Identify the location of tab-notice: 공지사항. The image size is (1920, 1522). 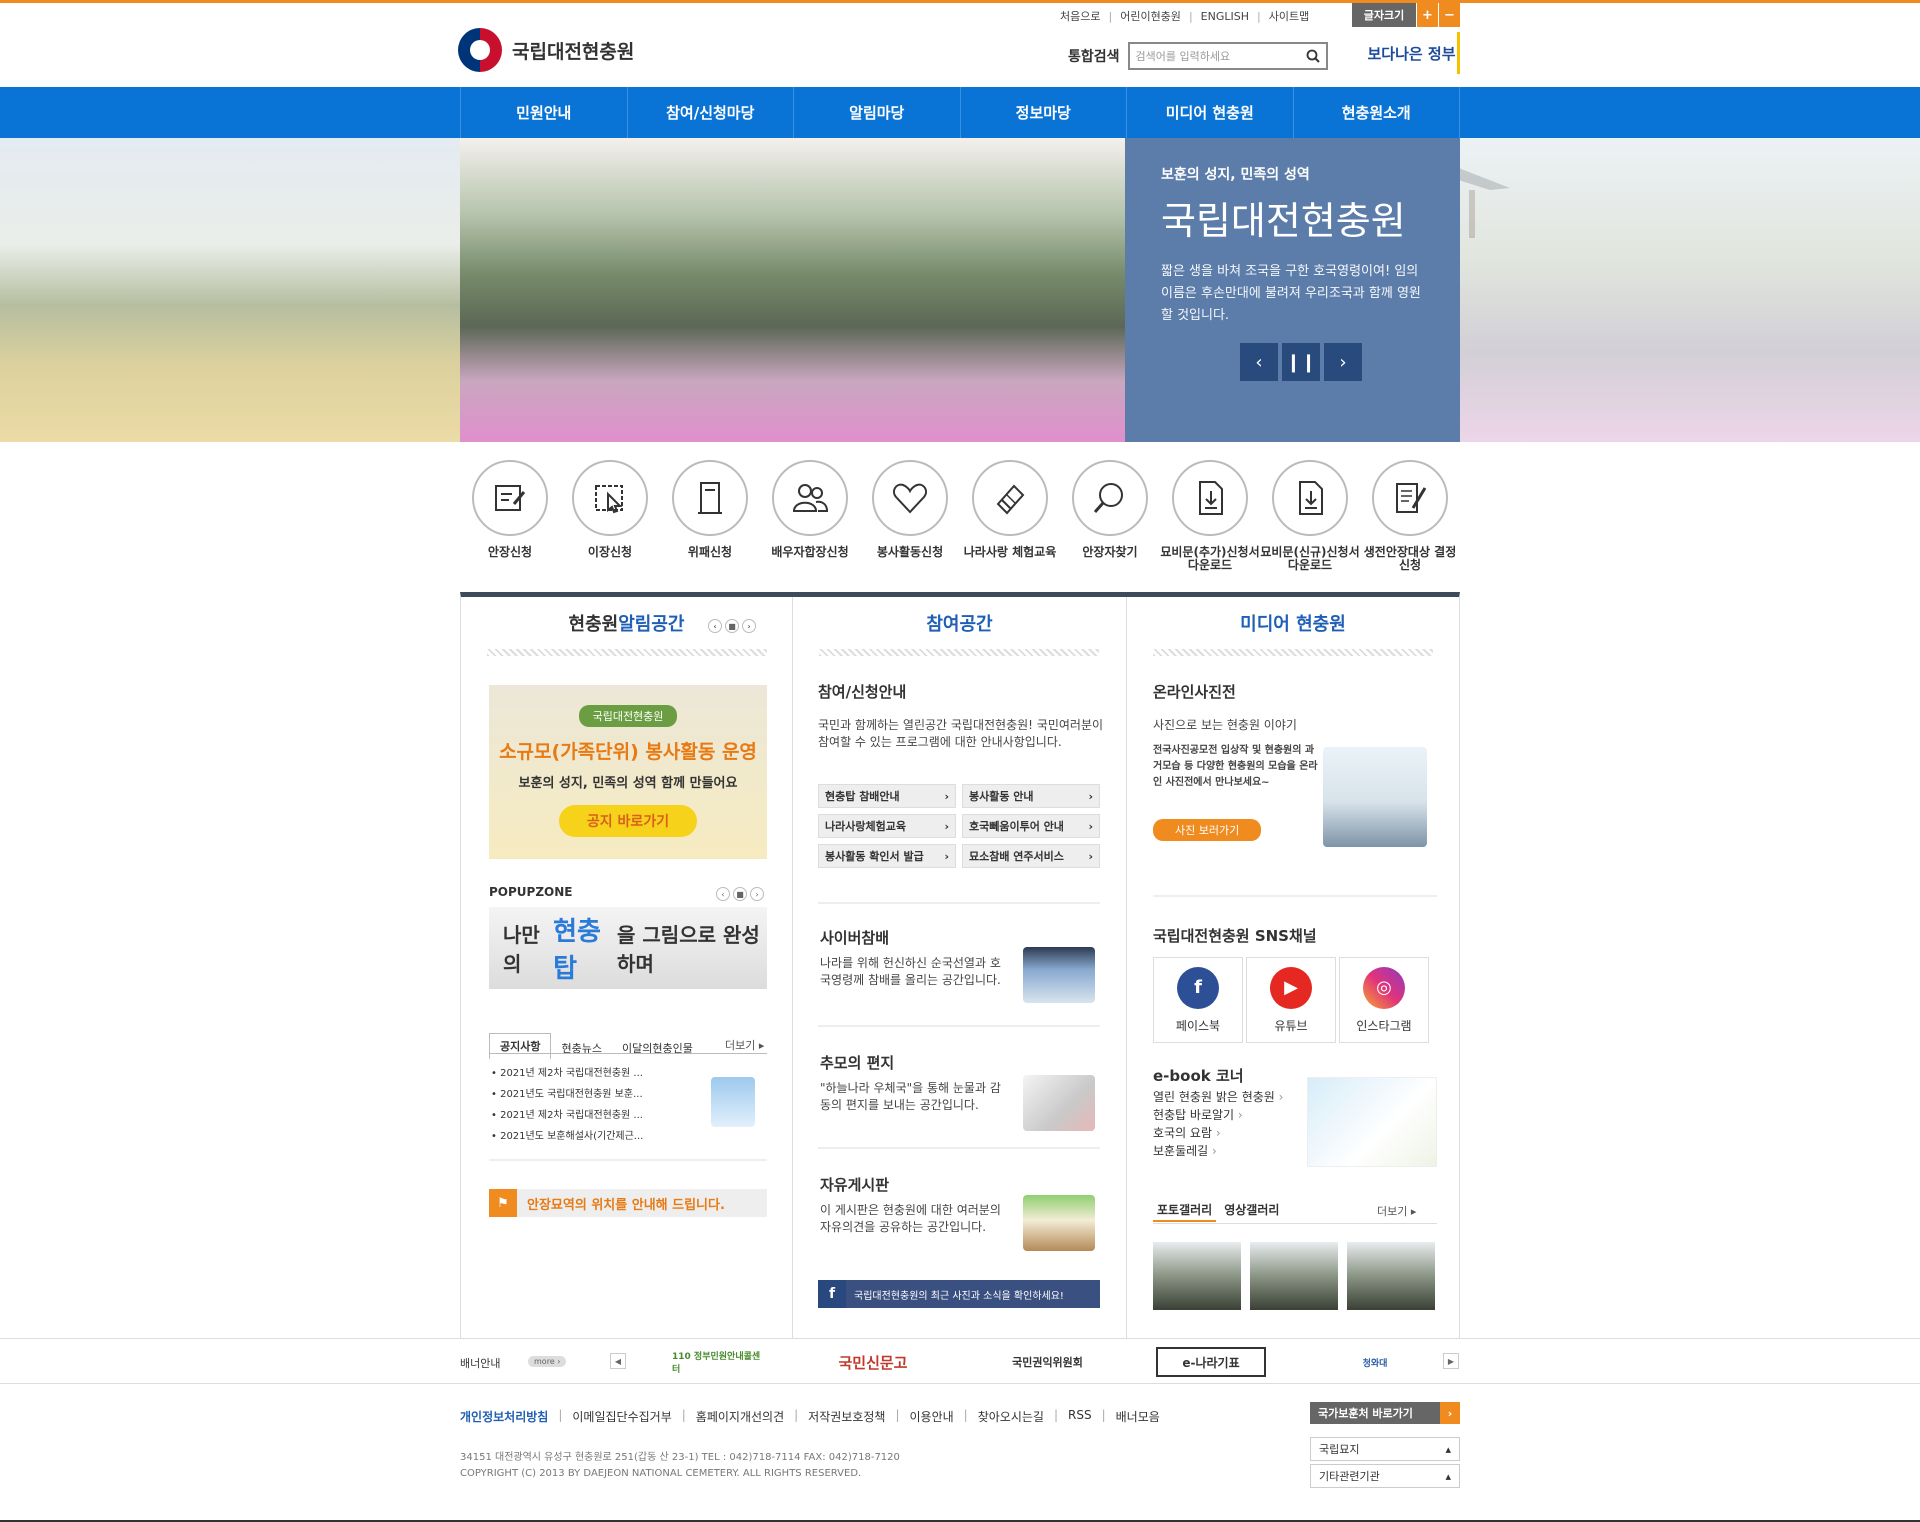
(520, 1046).